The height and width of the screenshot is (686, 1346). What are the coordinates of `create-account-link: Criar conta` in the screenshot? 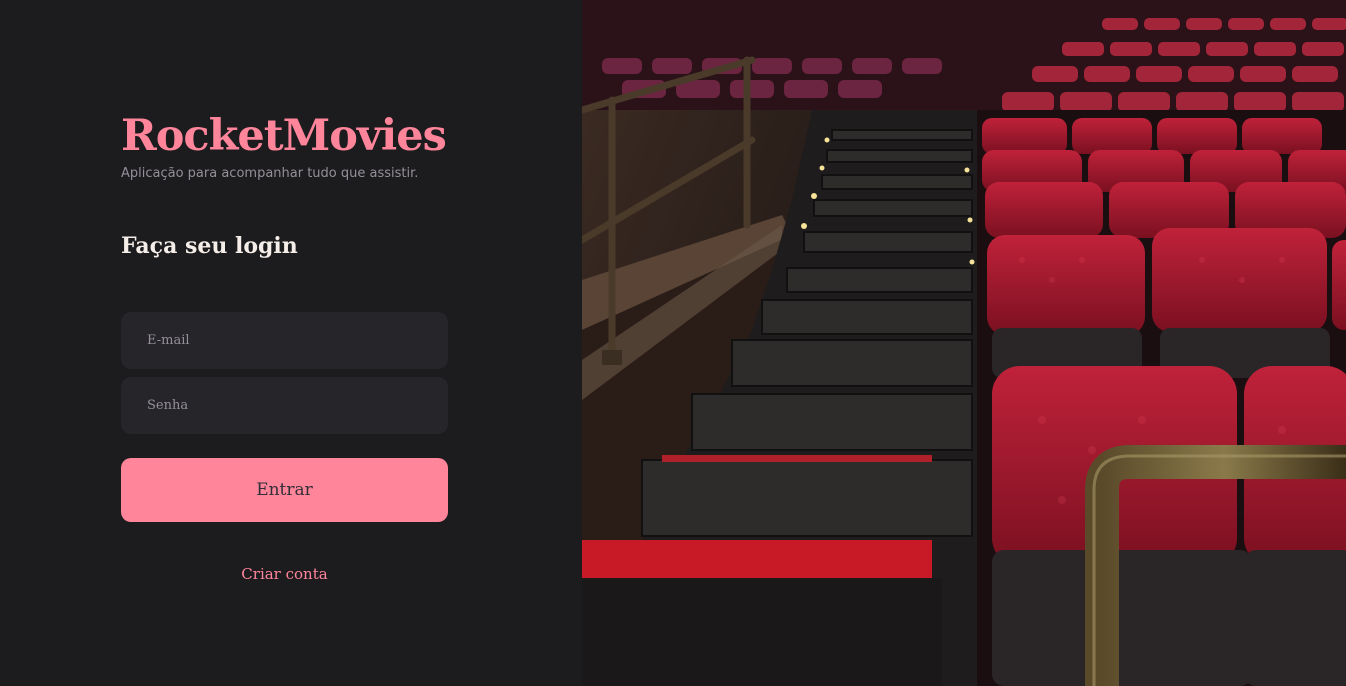 It's located at (284, 574).